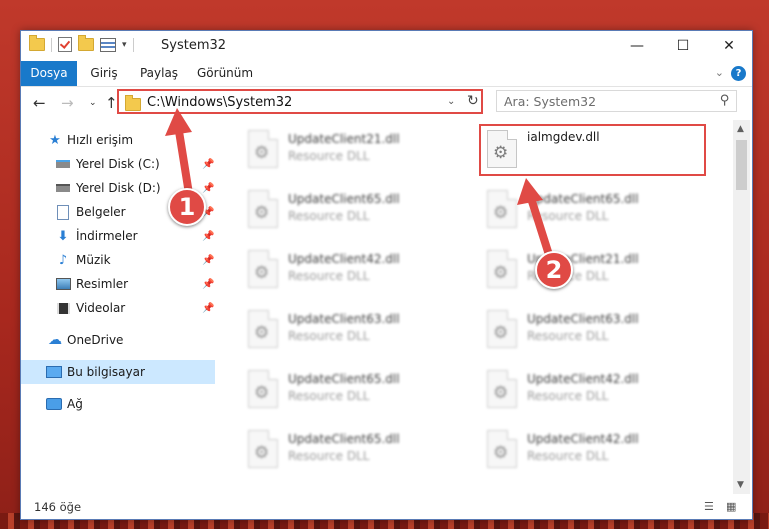  I want to click on step-badge-1: 1, so click(187, 207).